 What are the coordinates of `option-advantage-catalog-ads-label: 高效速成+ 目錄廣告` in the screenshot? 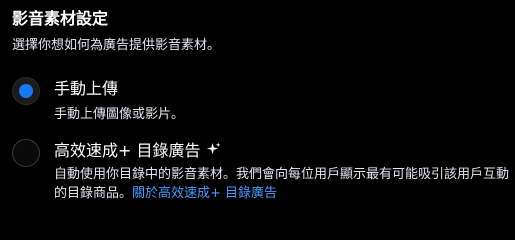 It's located at (127, 150).